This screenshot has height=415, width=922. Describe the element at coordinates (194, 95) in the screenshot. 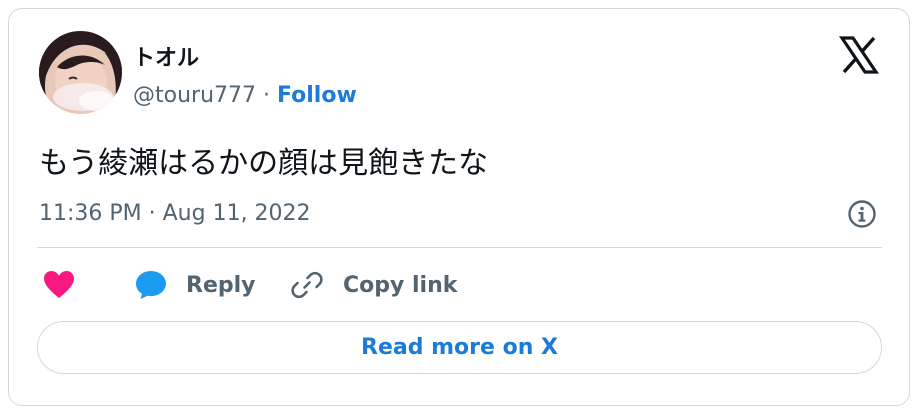

I see `author-handle: @touru777` at that location.